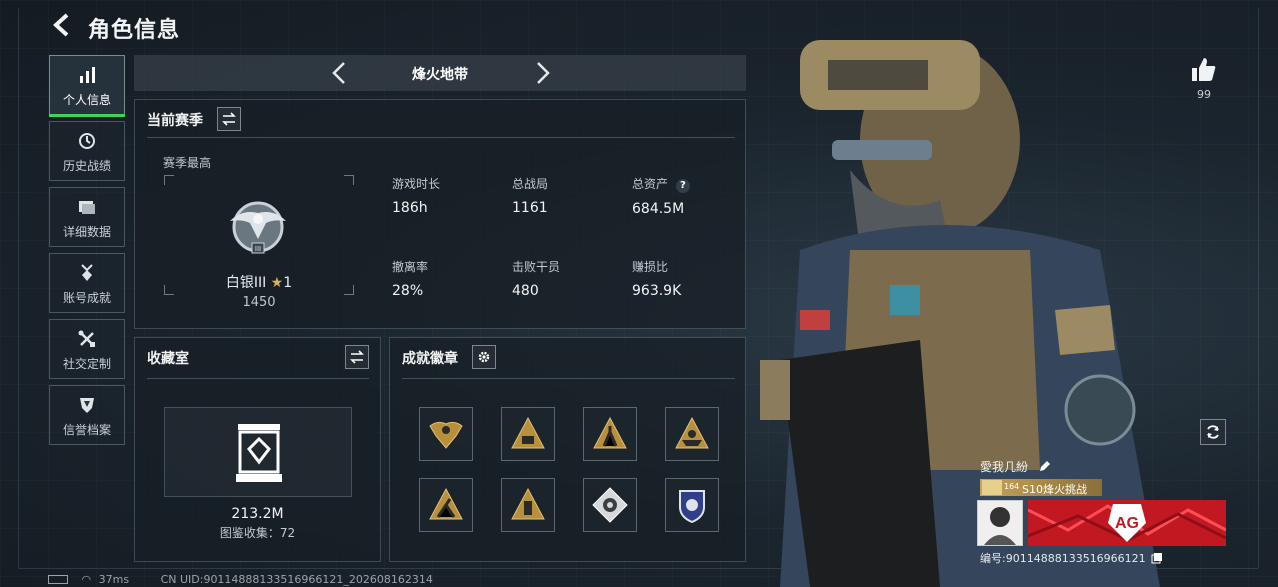  I want to click on stat-label-text: 总资产, so click(650, 184).